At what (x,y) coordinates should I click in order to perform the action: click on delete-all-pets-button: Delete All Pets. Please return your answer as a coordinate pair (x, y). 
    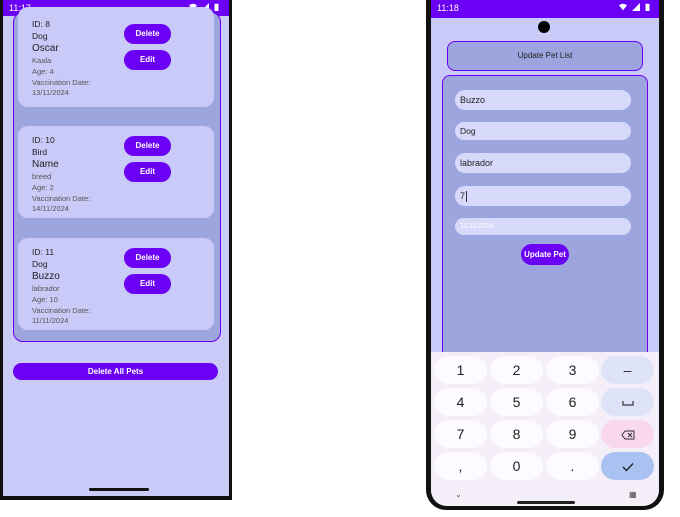
    Looking at the image, I should click on (115, 371).